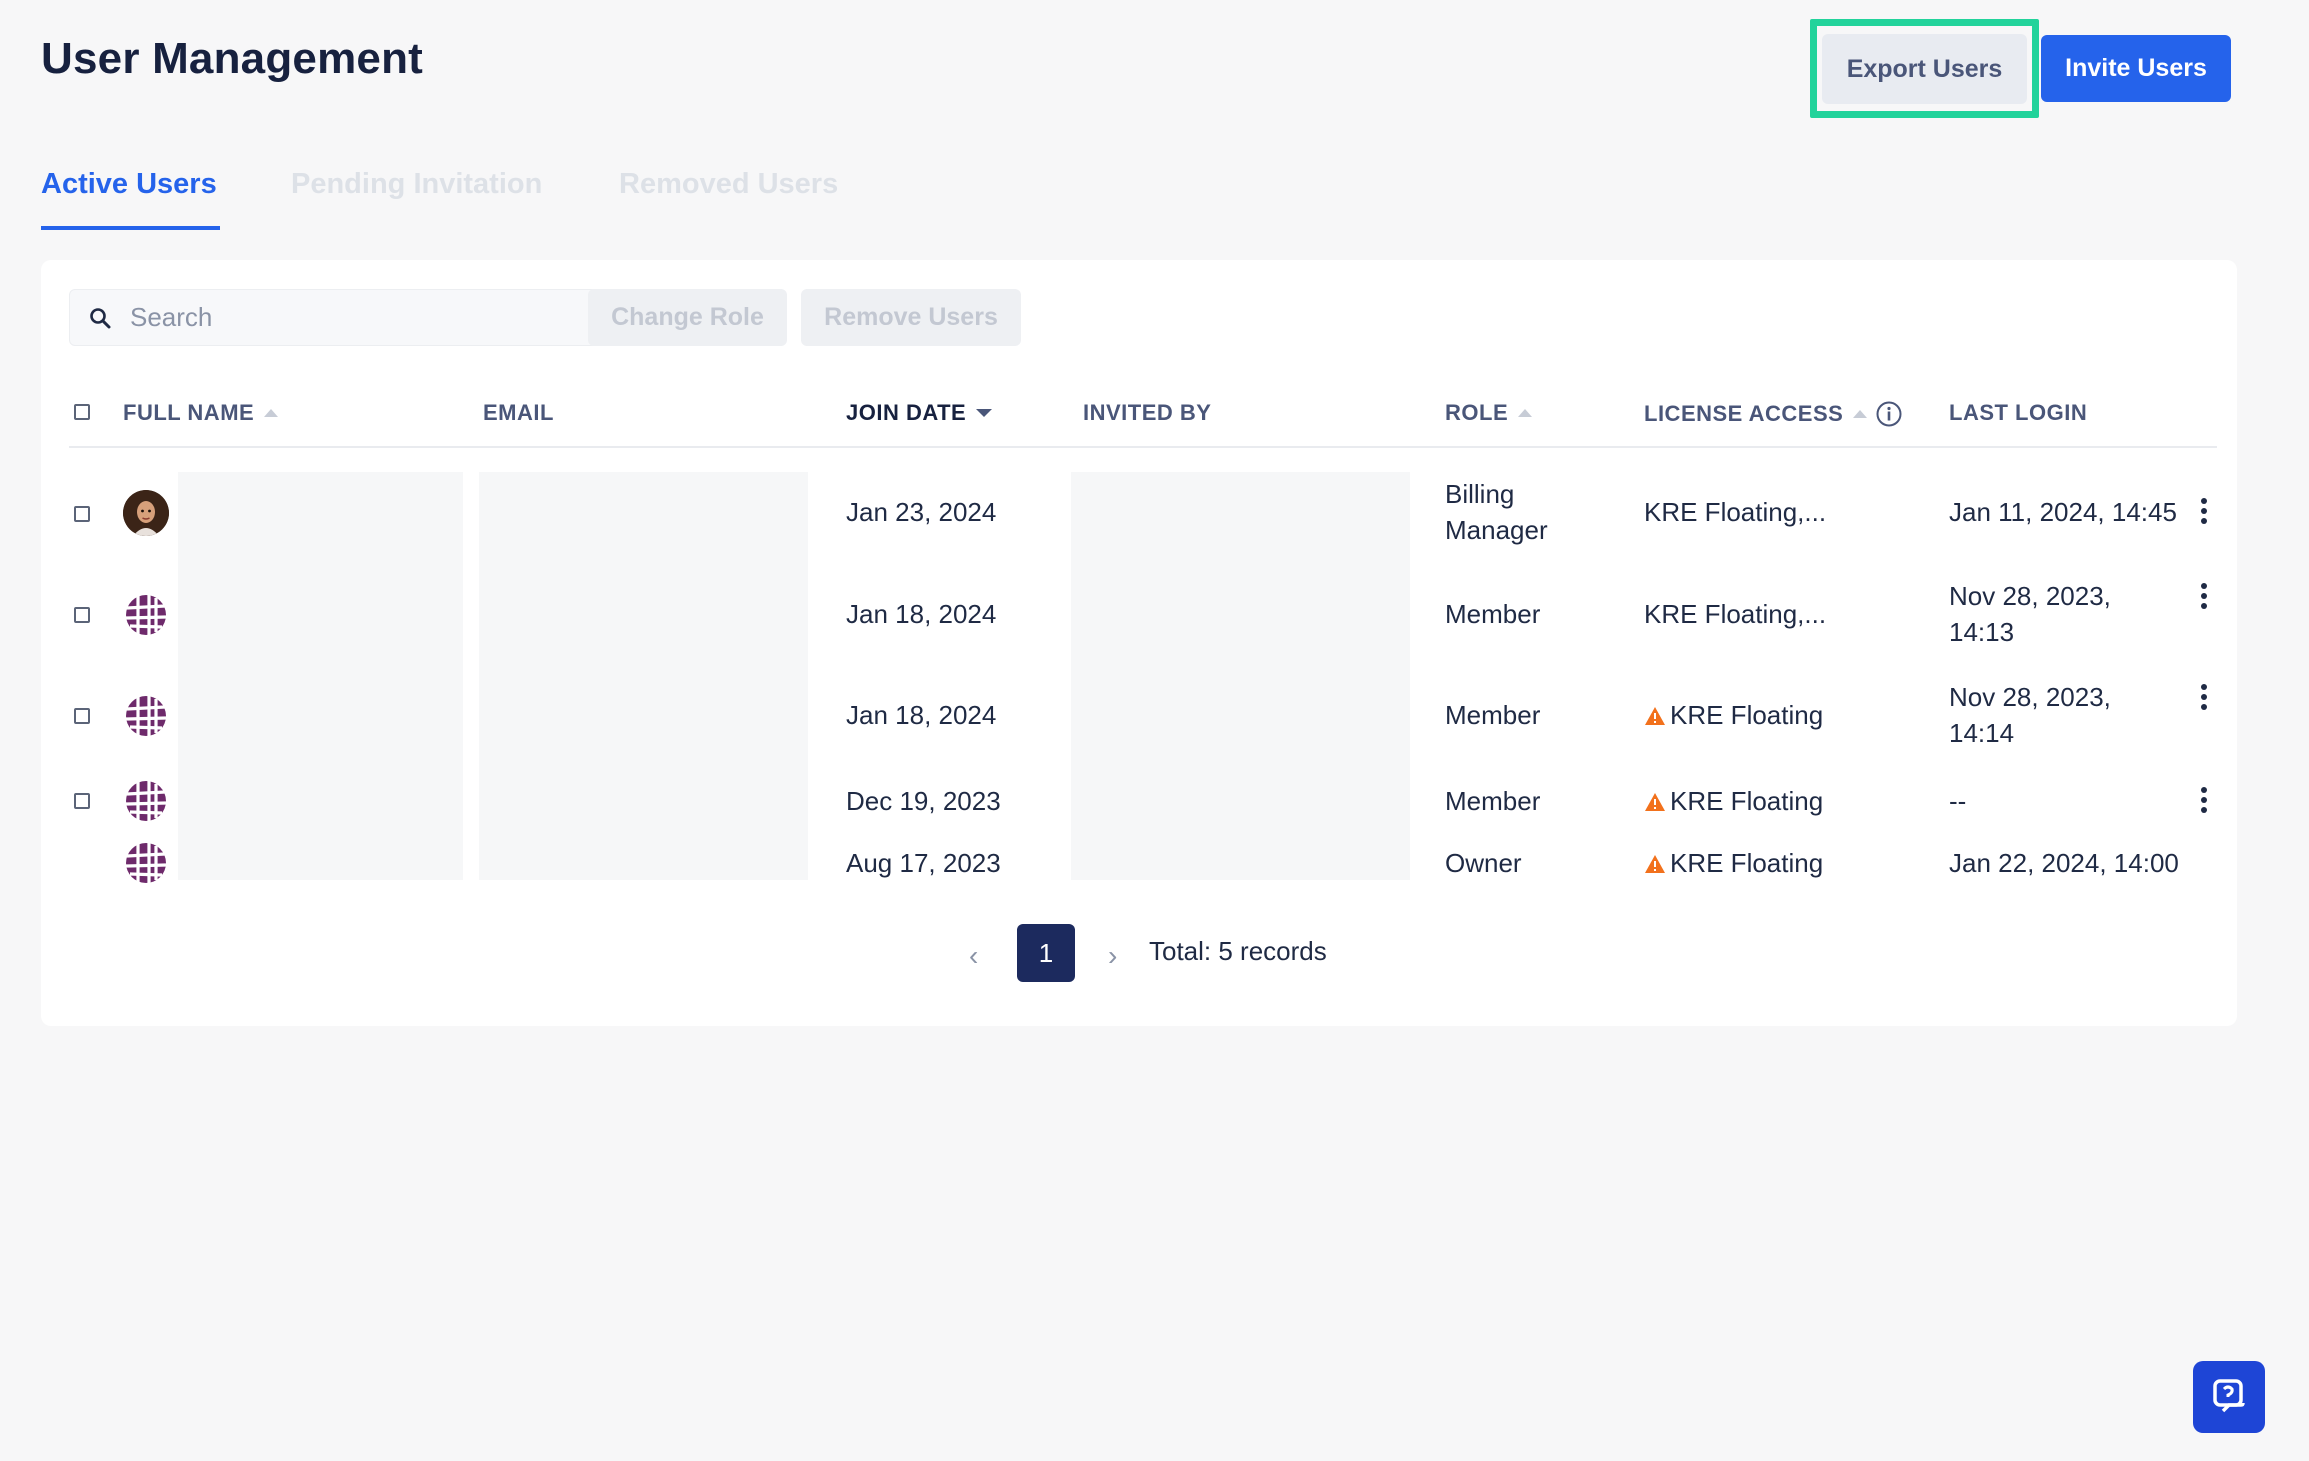 The width and height of the screenshot is (2309, 1461). What do you see at coordinates (1112, 956) in the screenshot?
I see `next-page-icon: ›` at bounding box center [1112, 956].